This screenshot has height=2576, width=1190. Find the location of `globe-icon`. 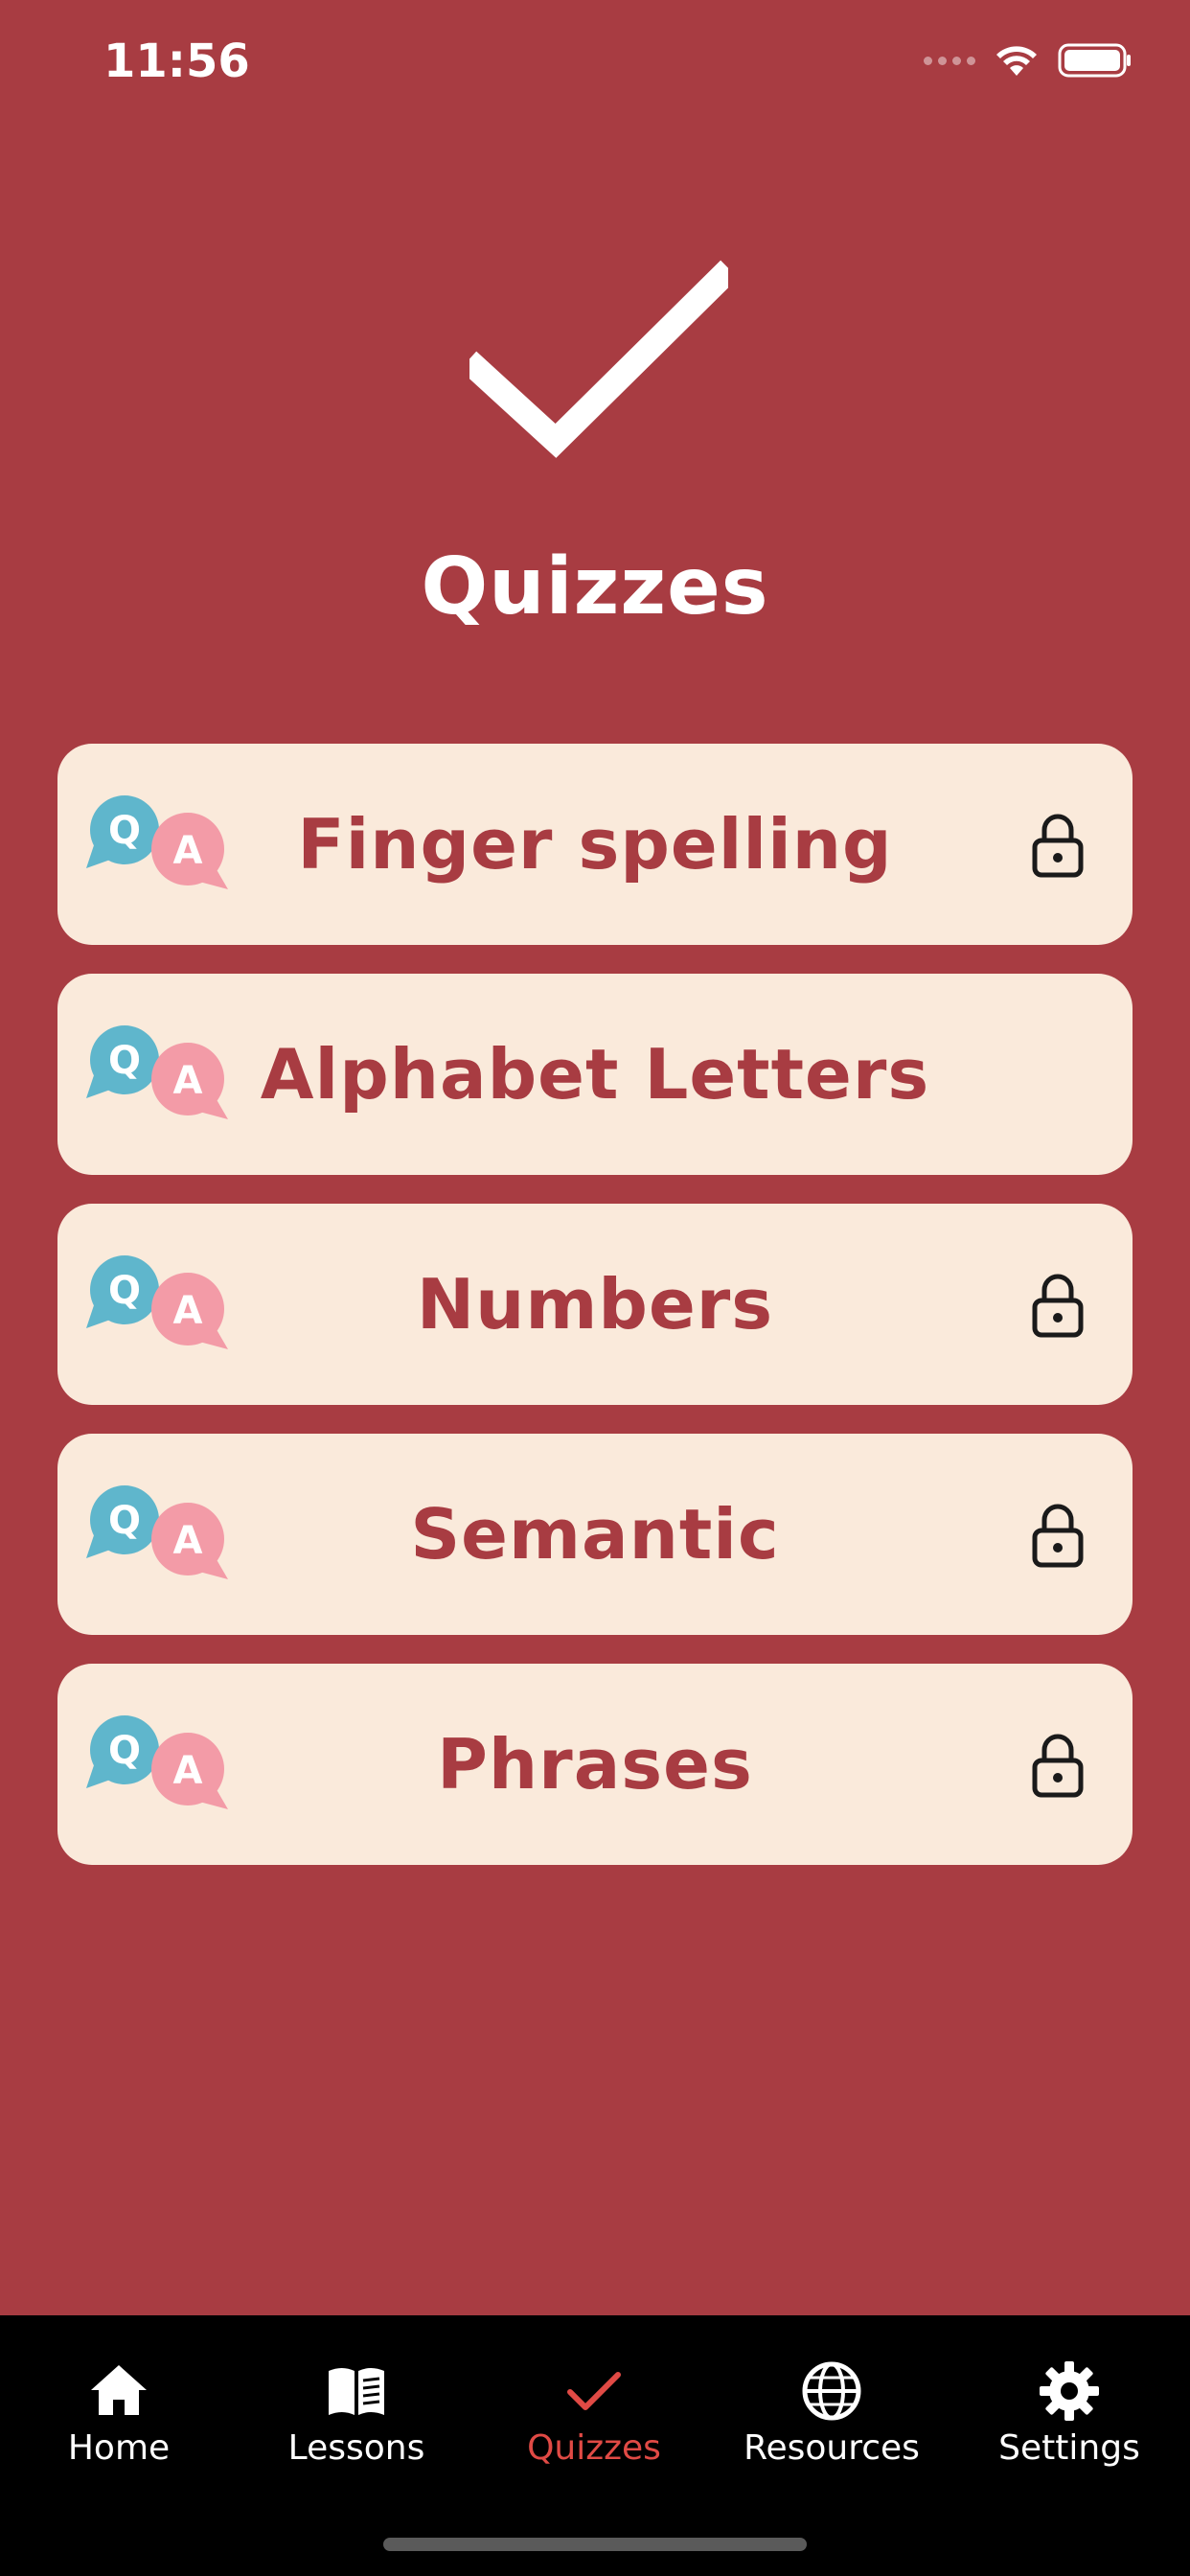

globe-icon is located at coordinates (832, 2391).